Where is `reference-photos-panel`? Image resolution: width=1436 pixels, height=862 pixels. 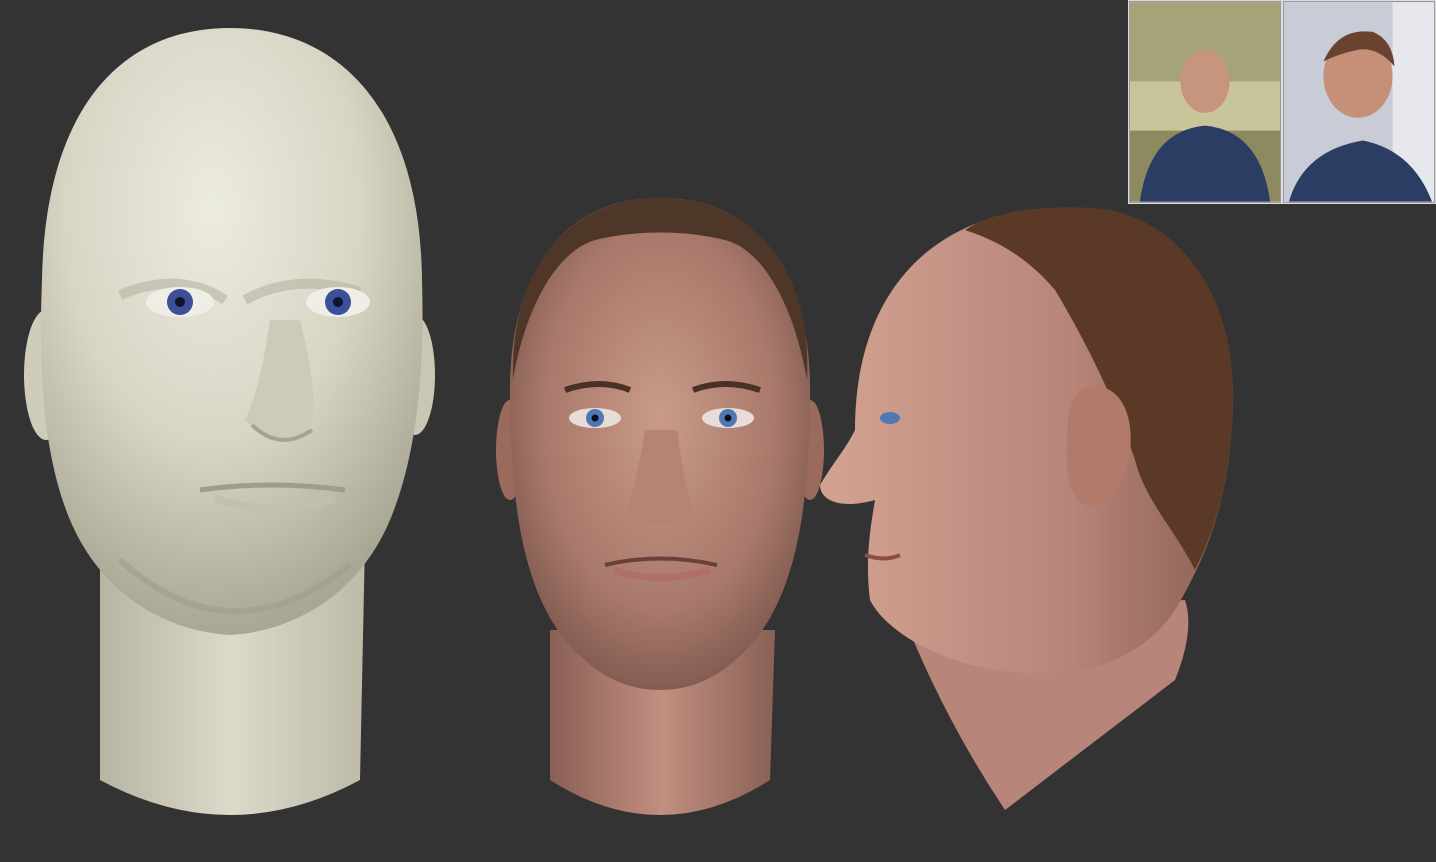 reference-photos-panel is located at coordinates (1282, 102).